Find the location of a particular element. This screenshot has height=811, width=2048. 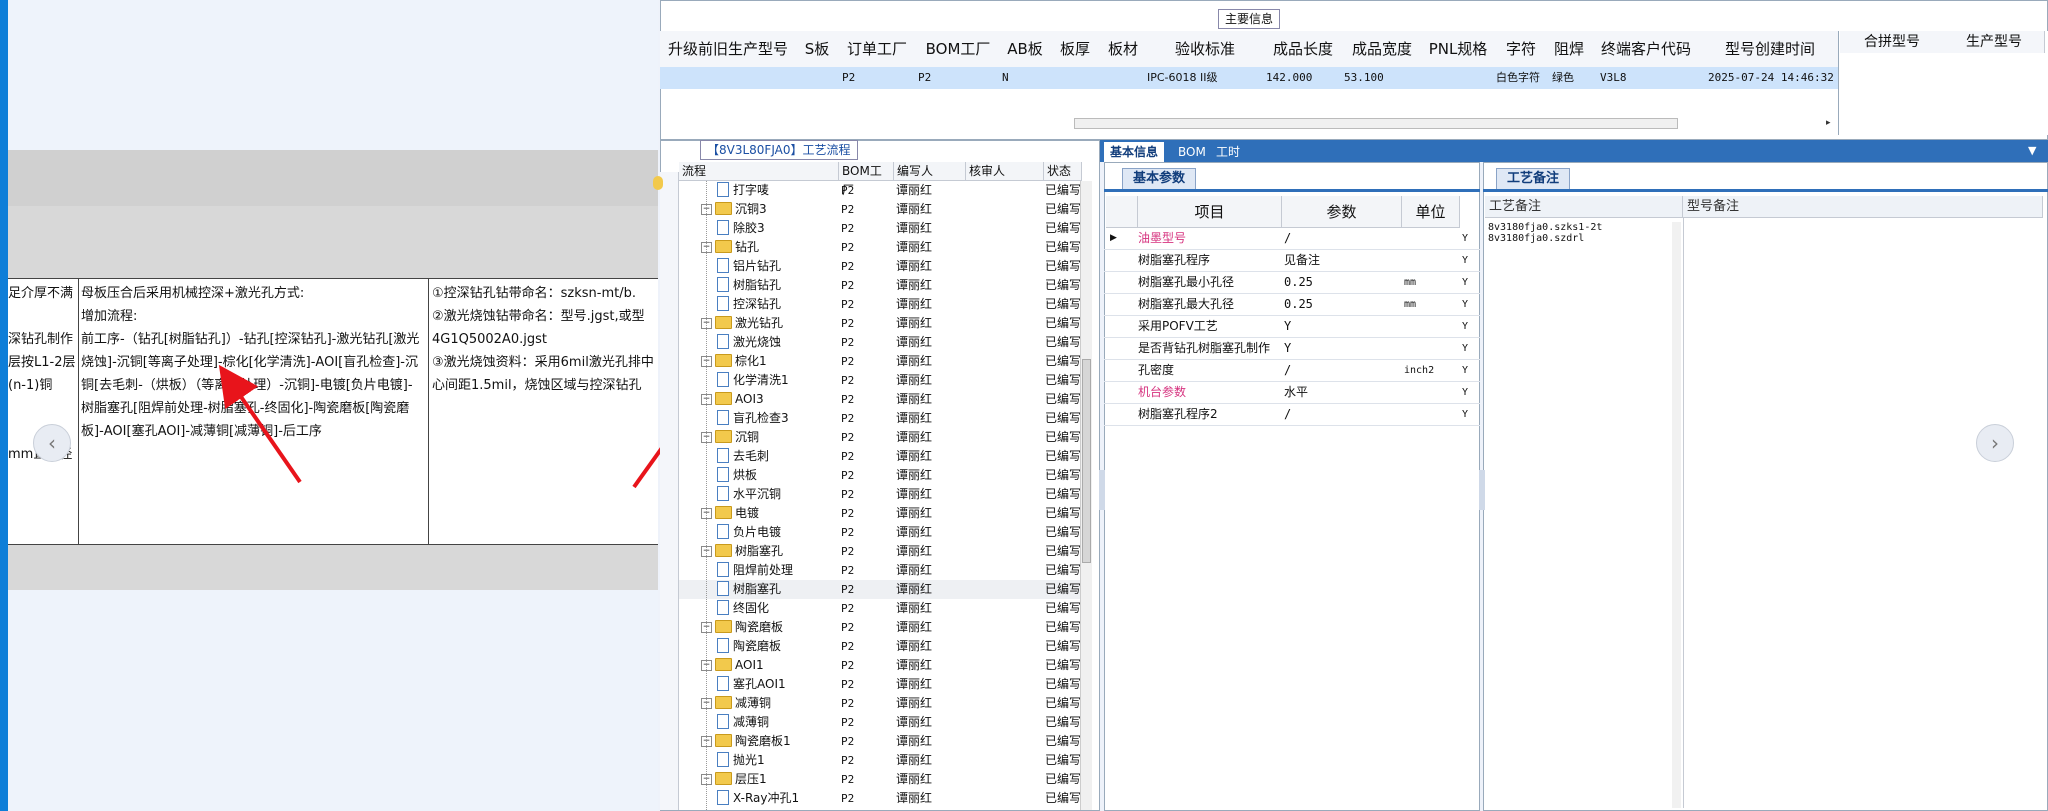

col-created: 型号创建时间 is located at coordinates (1770, 49).